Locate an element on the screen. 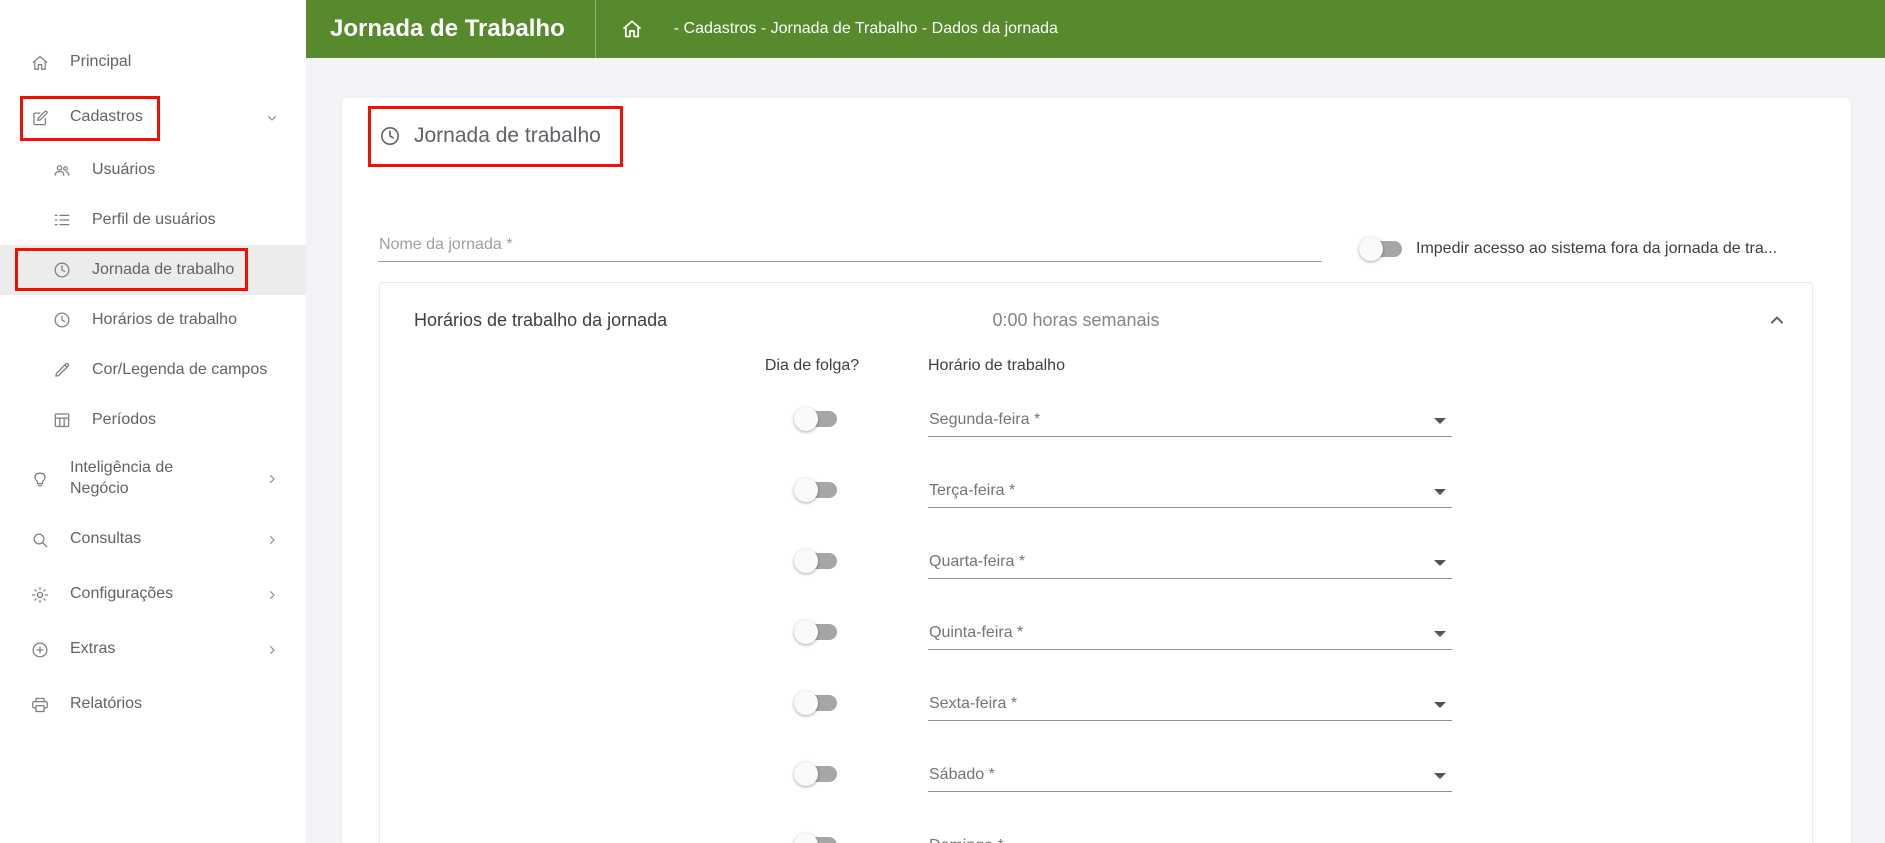  edit-icon is located at coordinates (40, 118).